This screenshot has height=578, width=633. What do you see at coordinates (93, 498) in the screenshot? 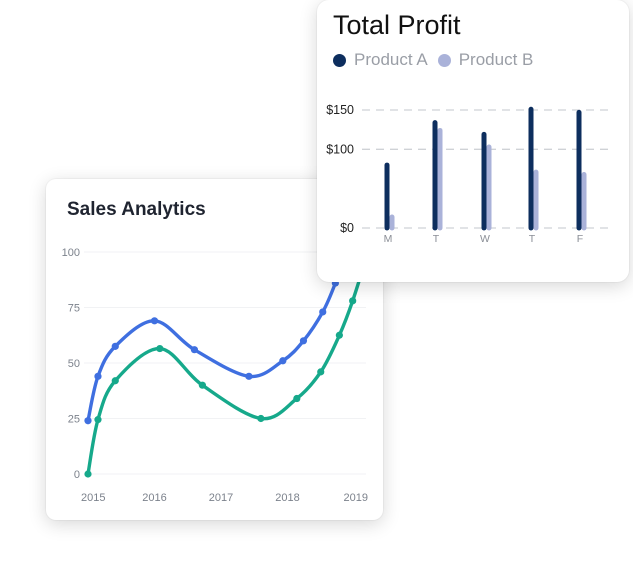
I see `x-tick-label: 2015` at bounding box center [93, 498].